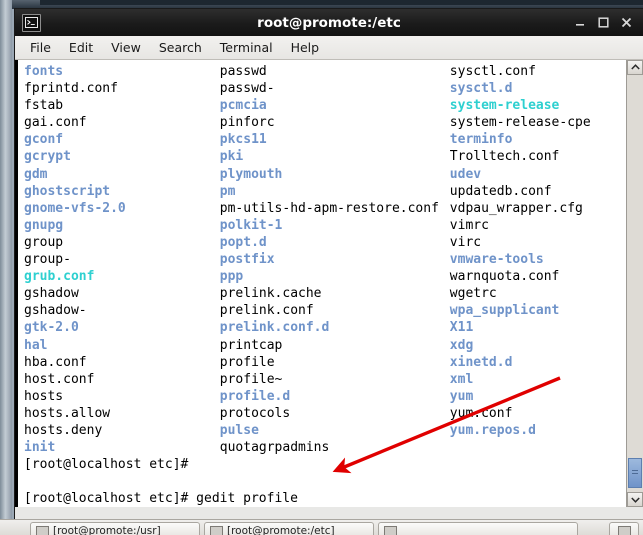  What do you see at coordinates (251, 345) in the screenshot?
I see `file-entry: printcap` at bounding box center [251, 345].